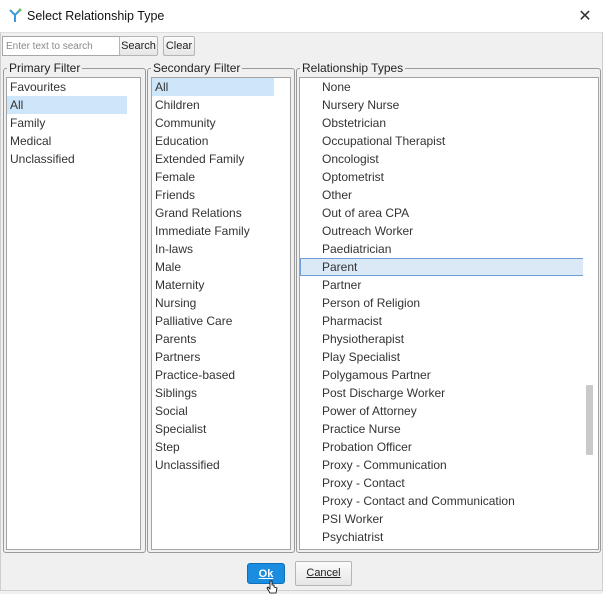 This screenshot has height=594, width=603. Describe the element at coordinates (589, 420) in the screenshot. I see `scrollbar-thumb` at that location.